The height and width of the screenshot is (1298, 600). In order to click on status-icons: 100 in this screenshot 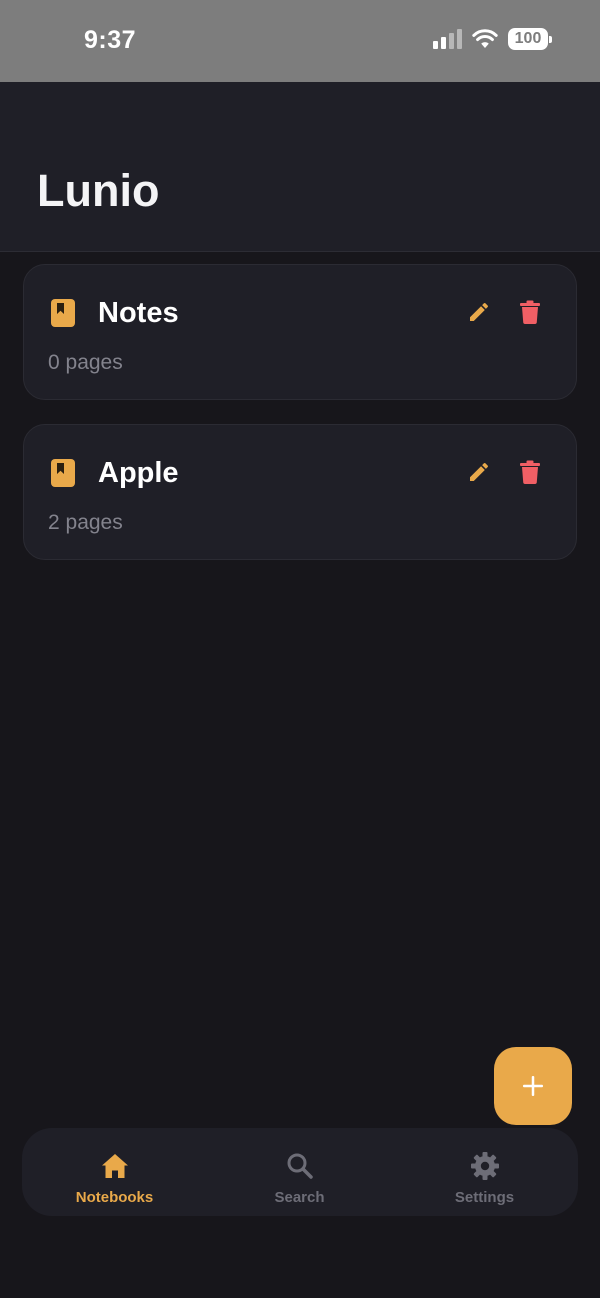, I will do `click(492, 39)`.